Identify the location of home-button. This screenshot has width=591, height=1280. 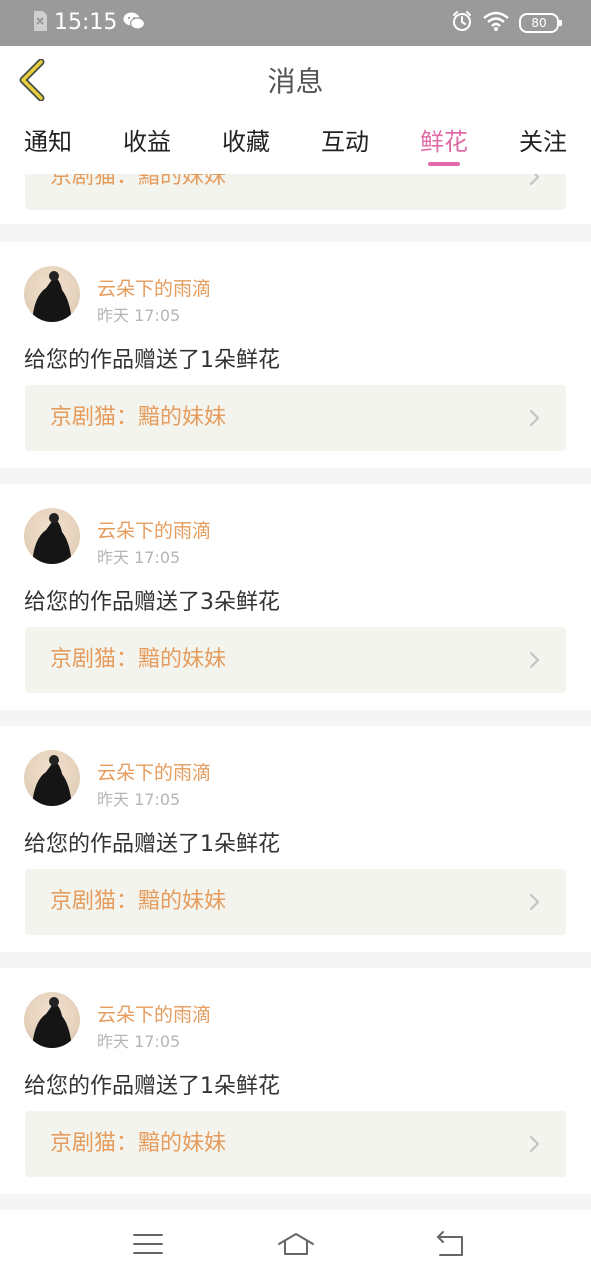
(296, 1244).